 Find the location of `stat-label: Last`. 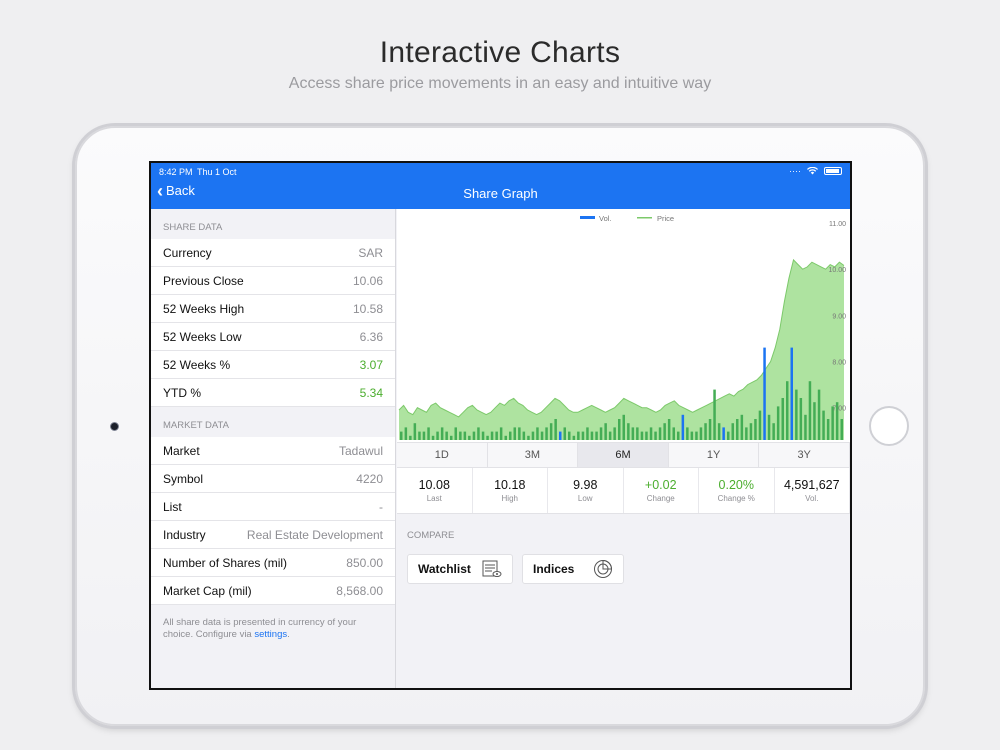

stat-label: Last is located at coordinates (434, 498).